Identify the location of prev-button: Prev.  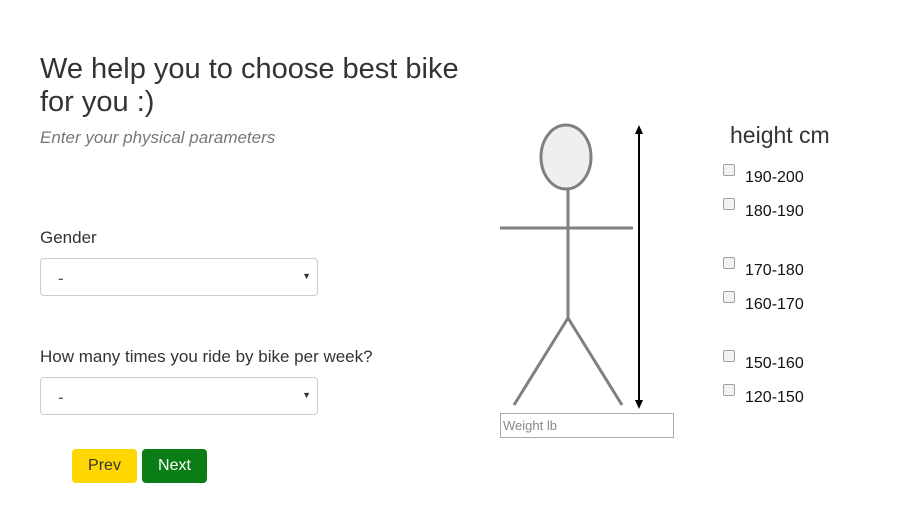
(104, 466).